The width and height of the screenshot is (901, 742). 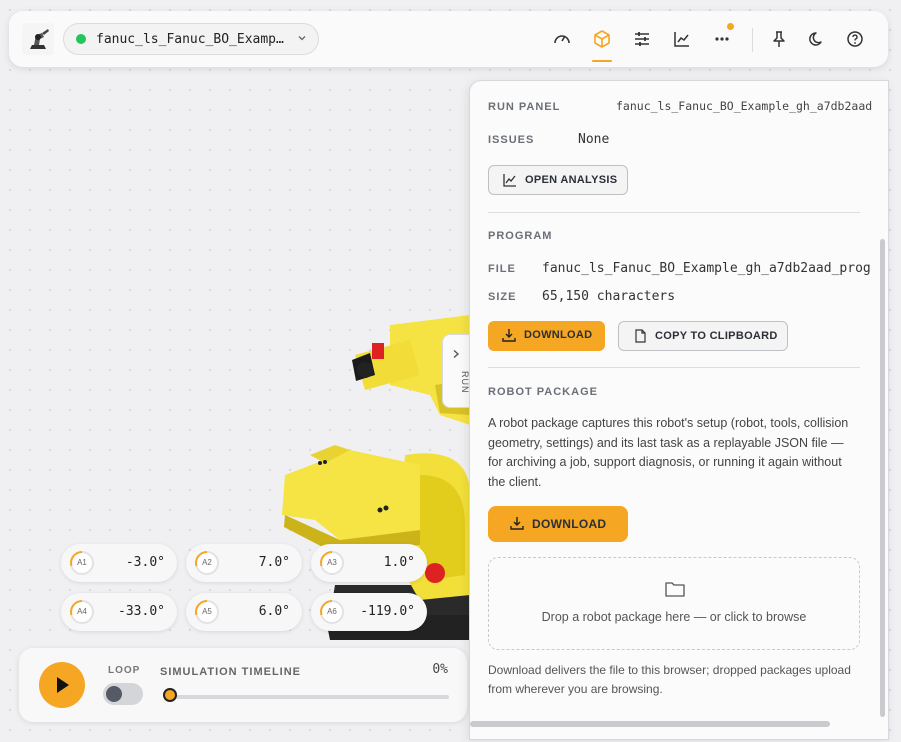 What do you see at coordinates (730, 26) in the screenshot?
I see `notification-dot` at bounding box center [730, 26].